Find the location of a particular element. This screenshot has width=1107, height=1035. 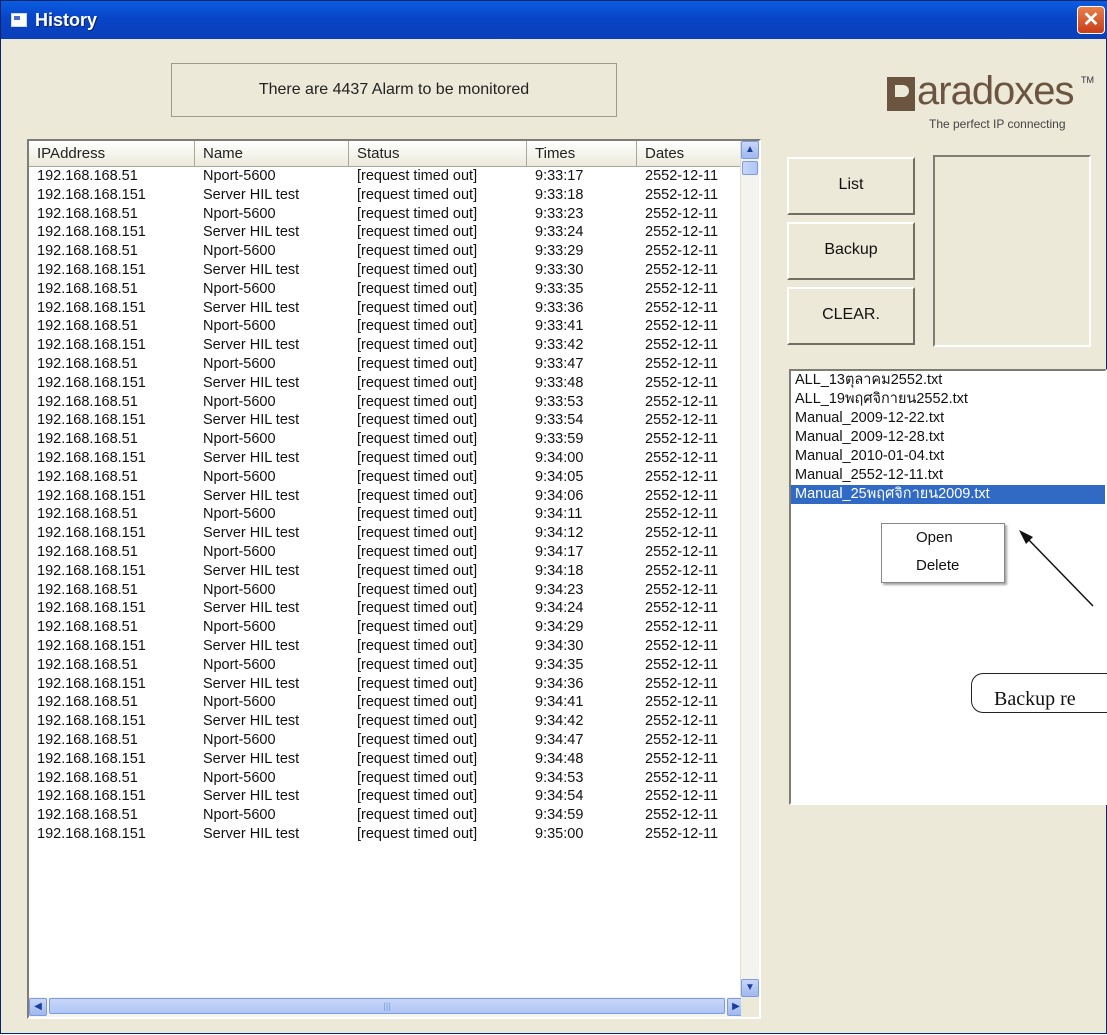

file-list-item: Manual_2009-12-28.txt is located at coordinates (948, 437).